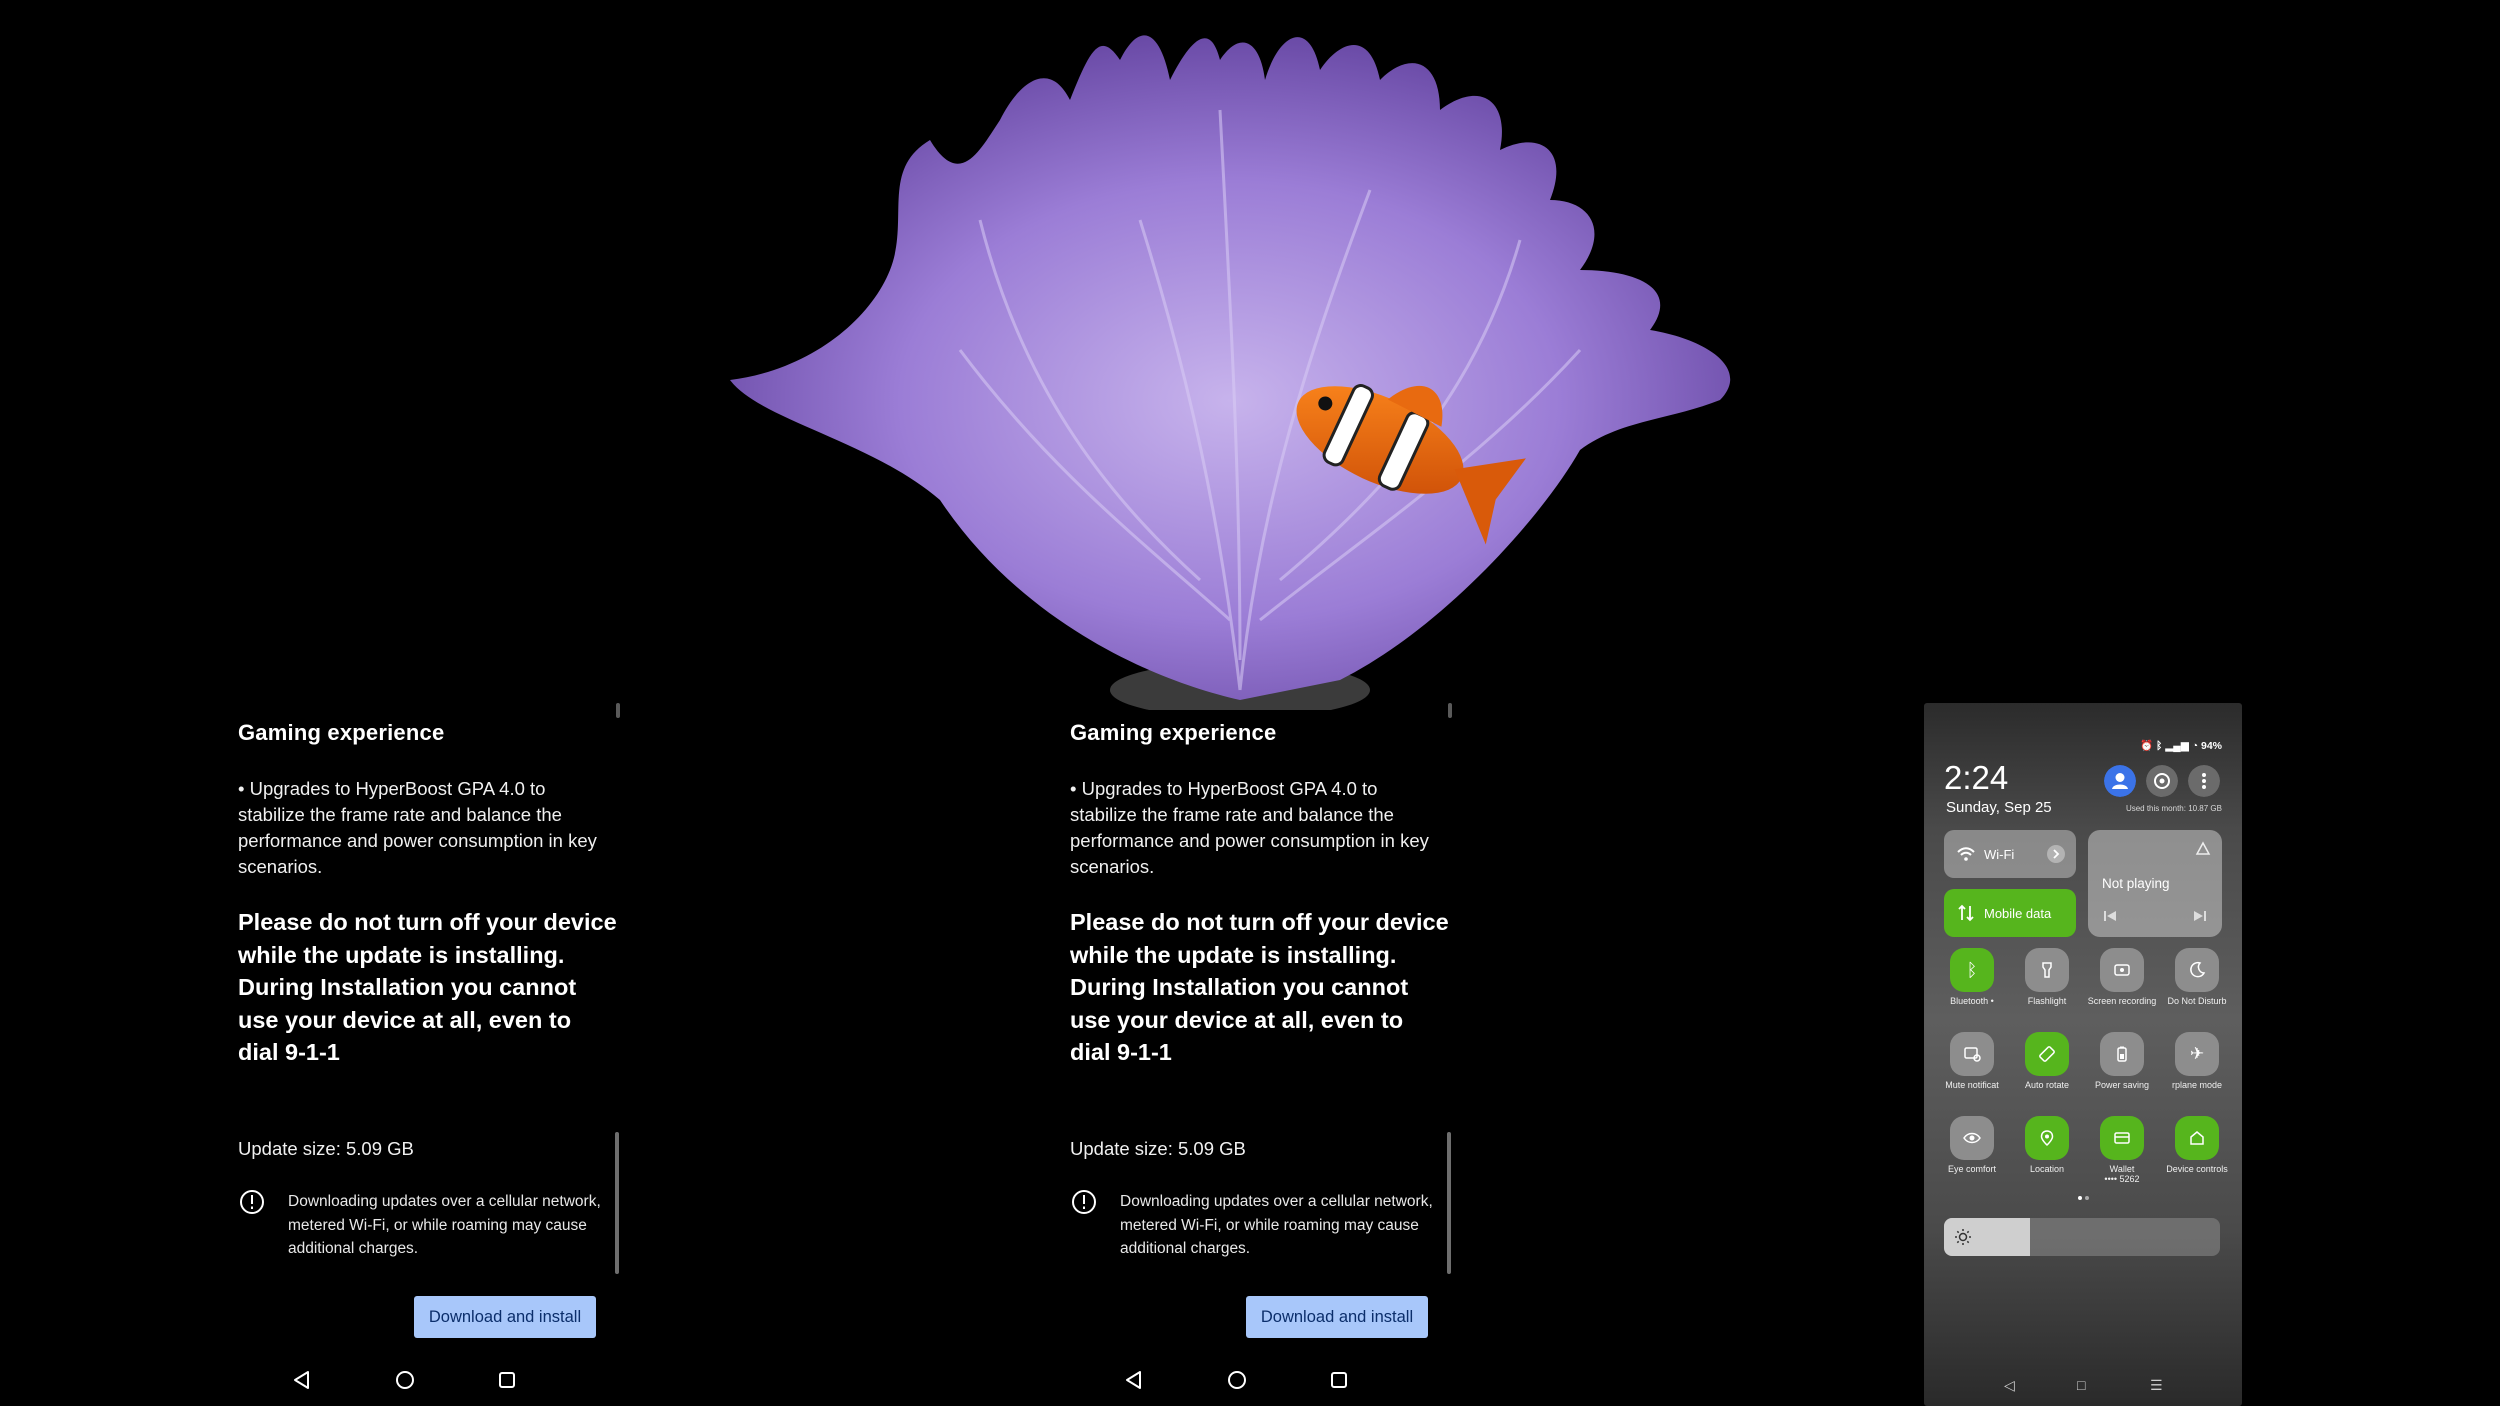 Image resolution: width=2500 pixels, height=1406 pixels. I want to click on qs-flashlight: Flashlight, so click(2047, 977).